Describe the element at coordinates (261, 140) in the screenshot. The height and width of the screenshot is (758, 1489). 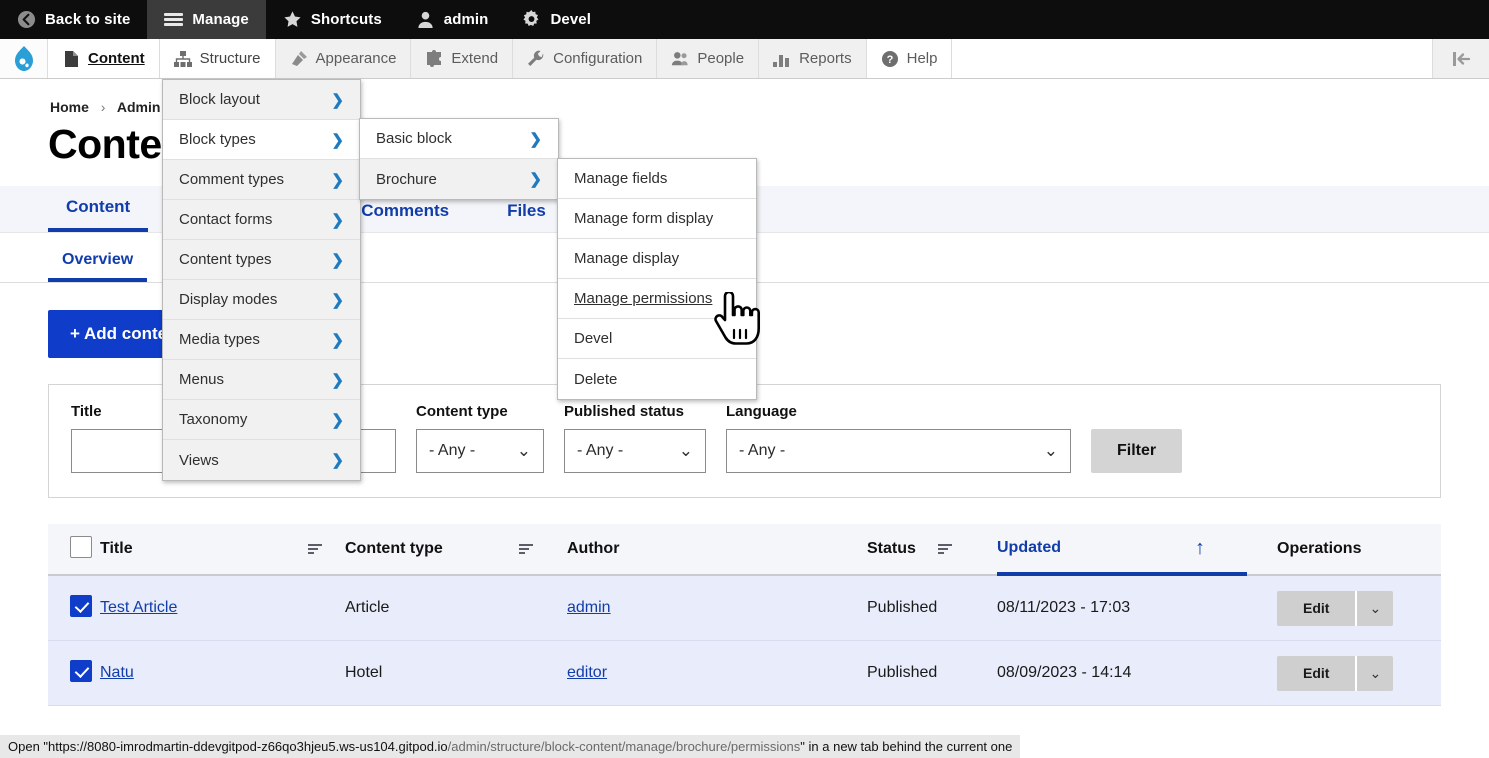
I see `menu-item-block-types: Block types ❯` at that location.